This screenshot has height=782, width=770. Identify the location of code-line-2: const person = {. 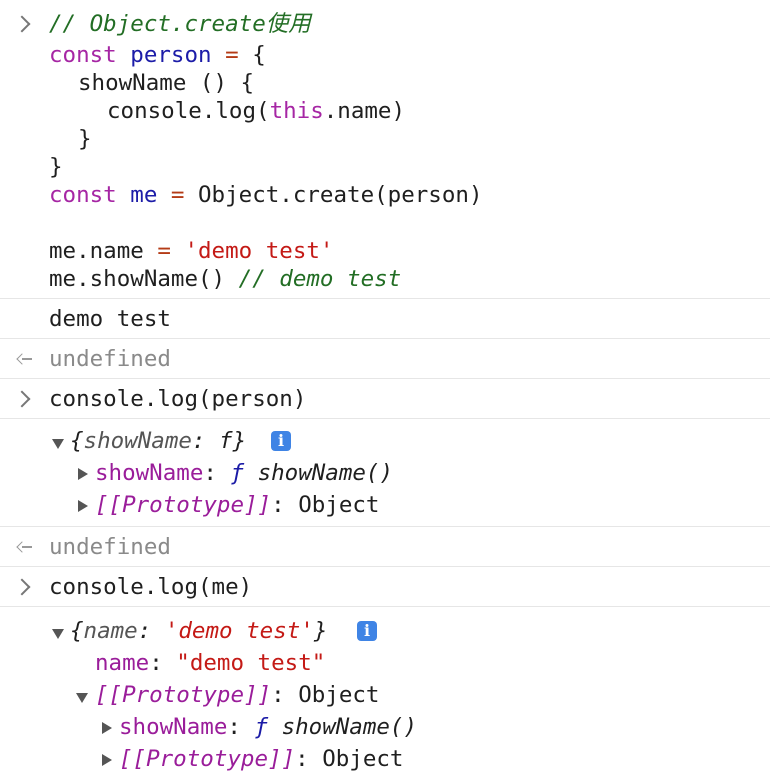
(157, 55).